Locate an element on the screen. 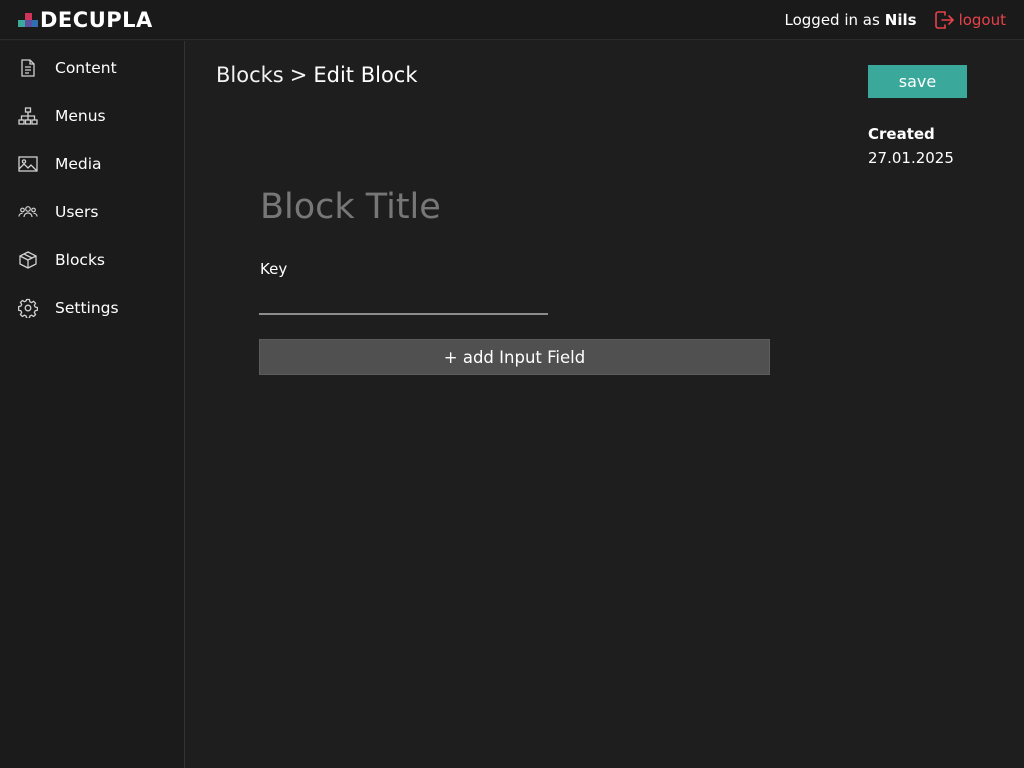 This screenshot has width=1024, height=768. sidebar-item-label: Blocks is located at coordinates (80, 260).